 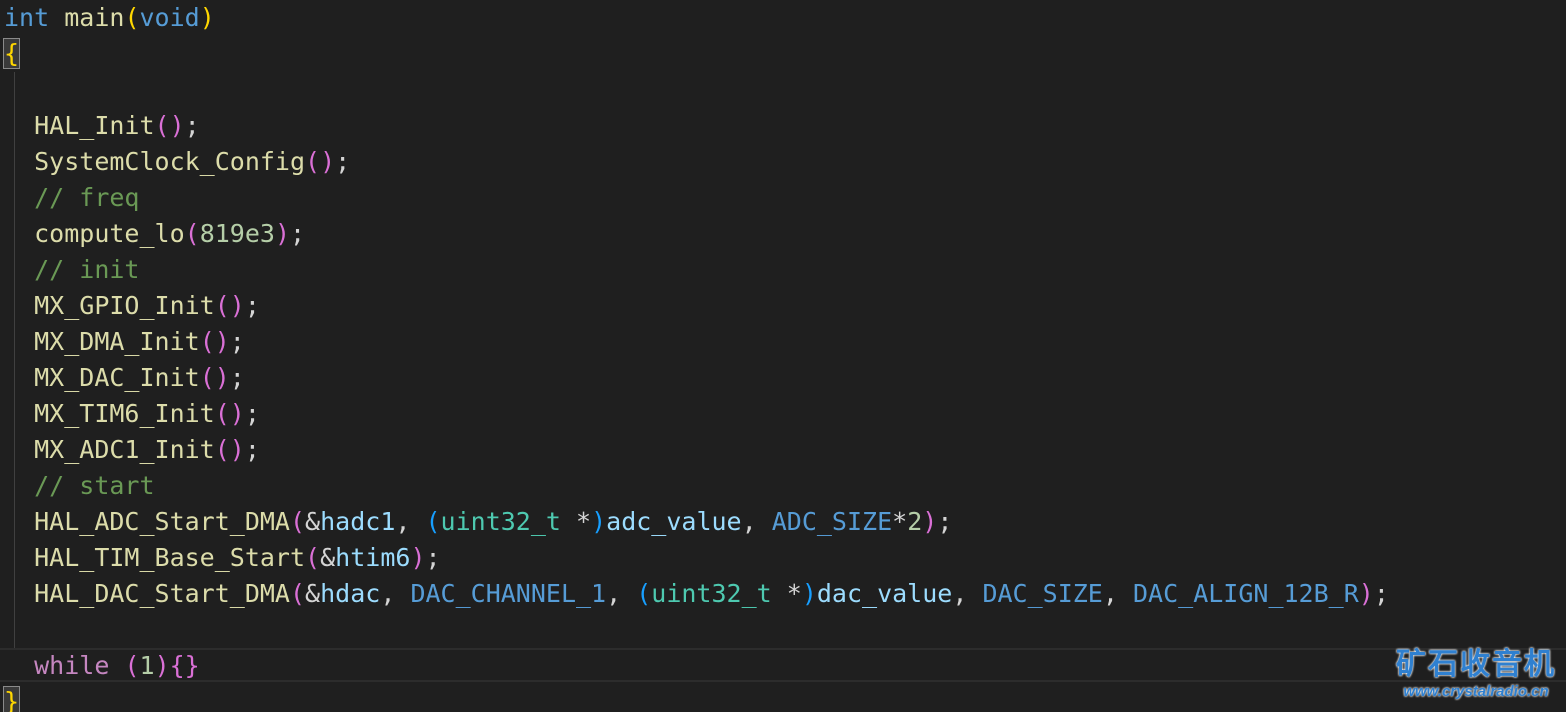 I want to click on code-token: HAL_ADC_Start_DMA, so click(x=162, y=521).